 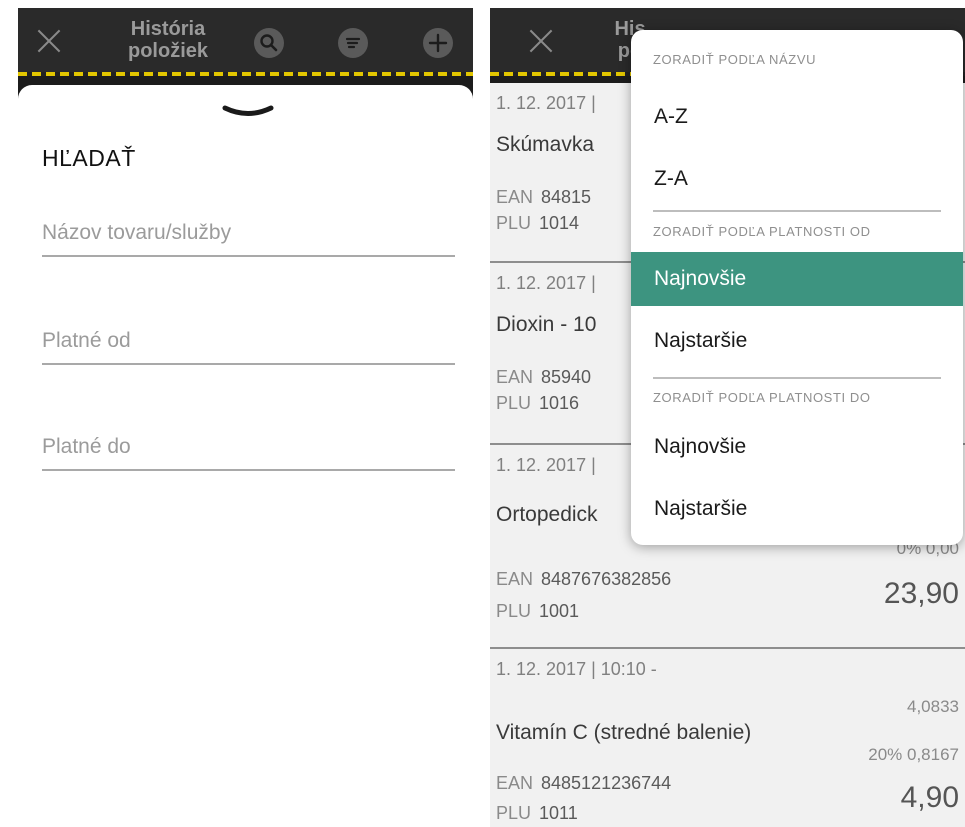 What do you see at coordinates (168, 29) in the screenshot?
I see `page-title-line1: História` at bounding box center [168, 29].